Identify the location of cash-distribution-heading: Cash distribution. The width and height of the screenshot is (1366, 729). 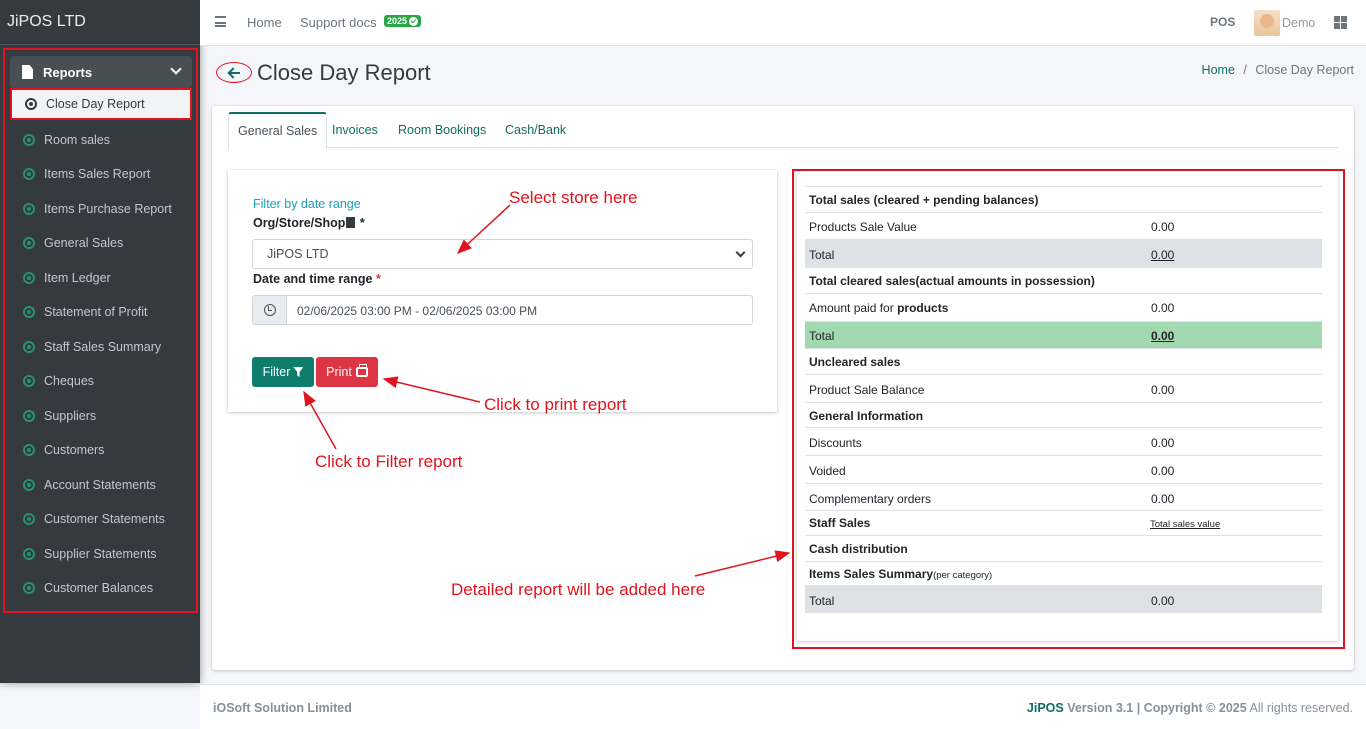
(1063, 548).